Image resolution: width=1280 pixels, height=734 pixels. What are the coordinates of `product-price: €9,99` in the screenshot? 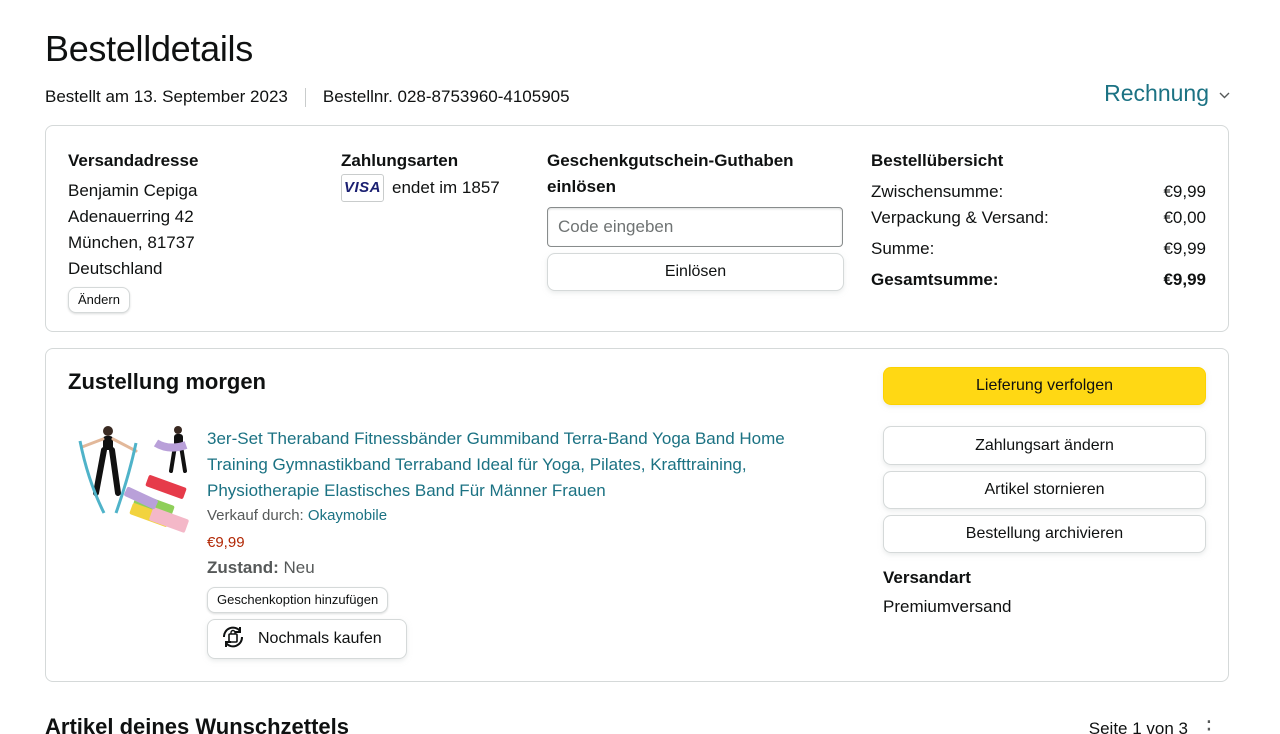 It's located at (226, 542).